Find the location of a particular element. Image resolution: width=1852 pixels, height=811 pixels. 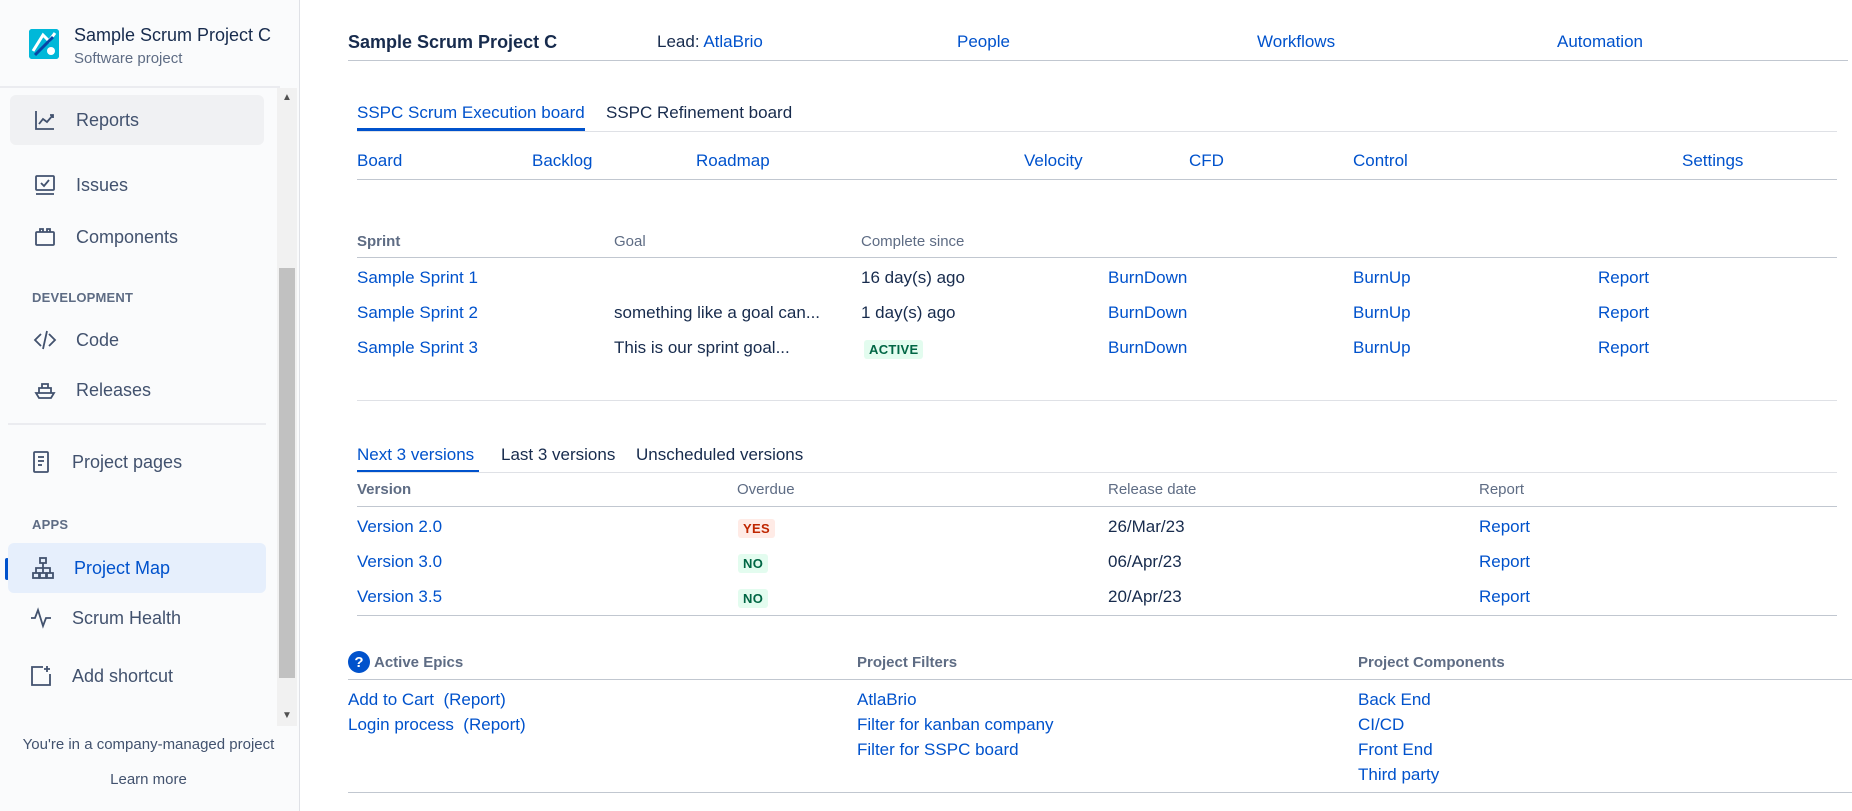

release-date-header: Release date is located at coordinates (1152, 489).